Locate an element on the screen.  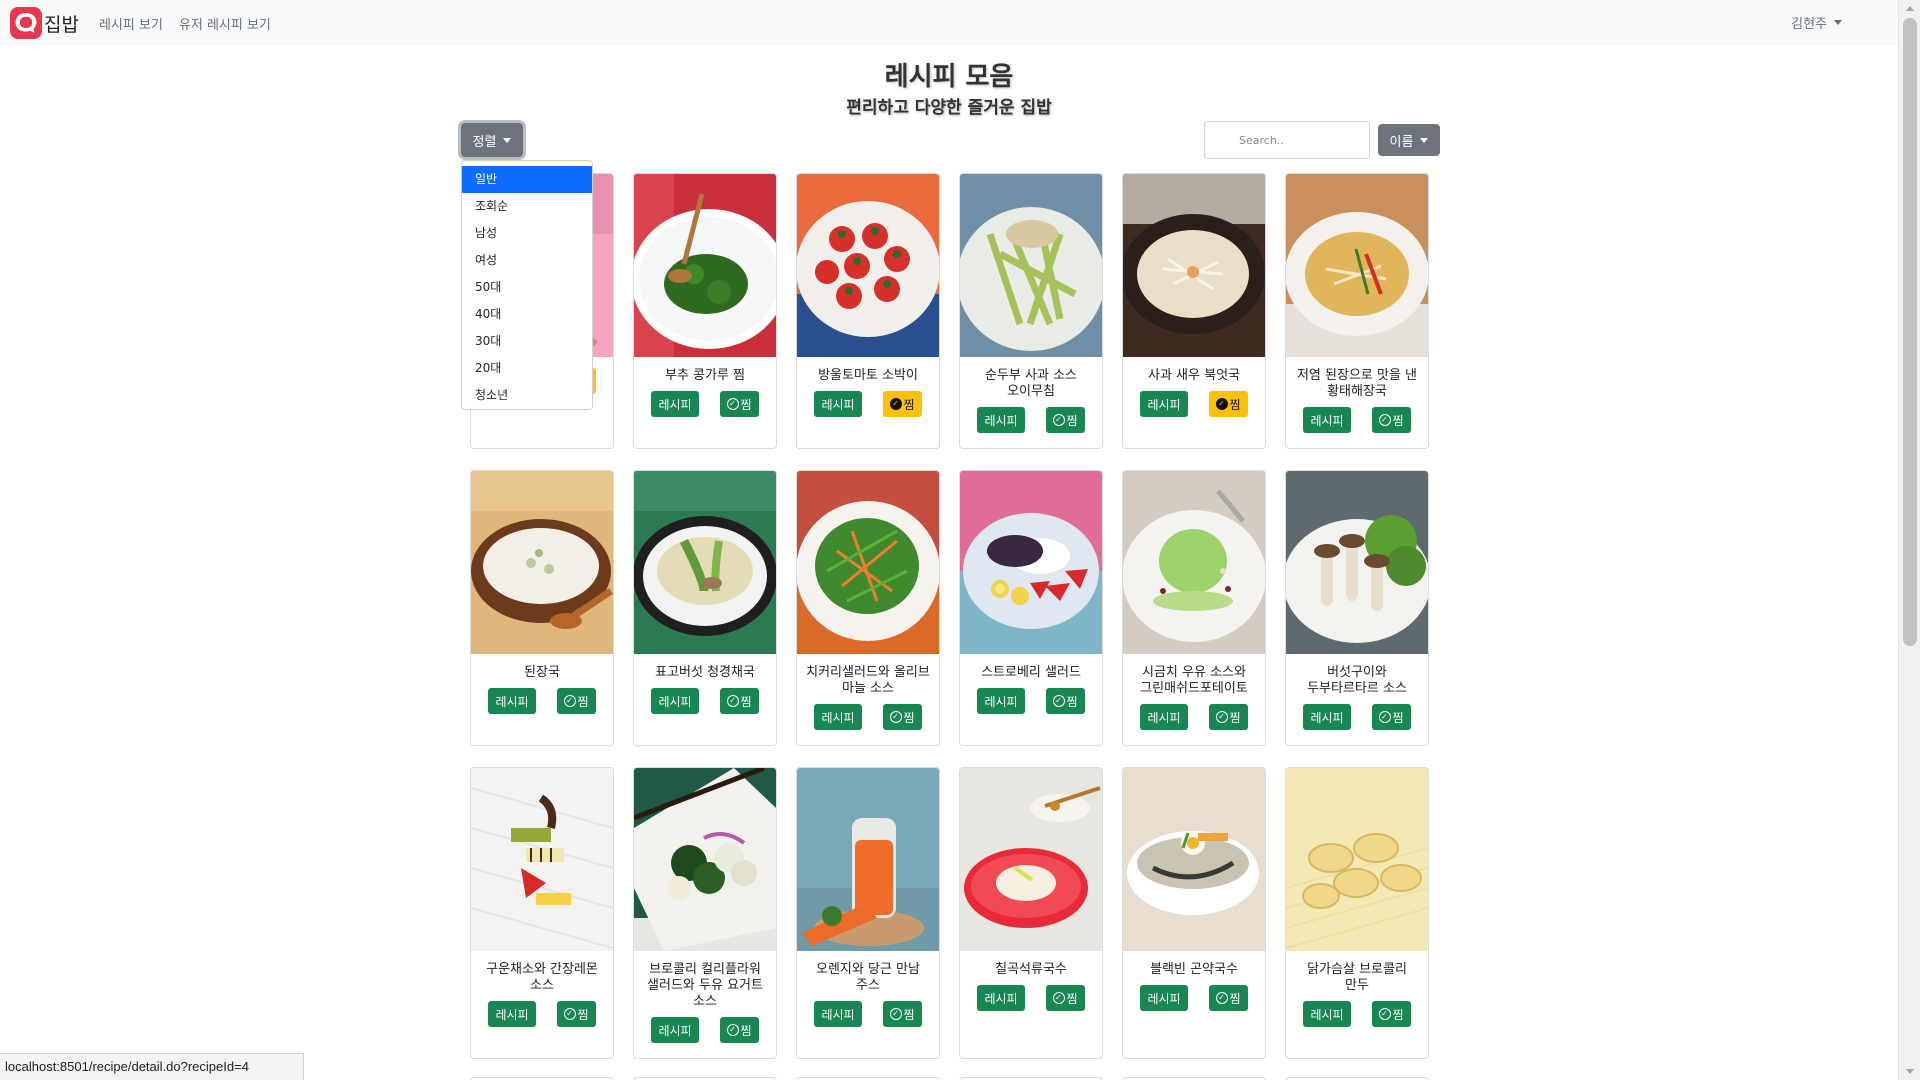
recipe-title: 블랙빈 곤약국수 is located at coordinates (1194, 969).